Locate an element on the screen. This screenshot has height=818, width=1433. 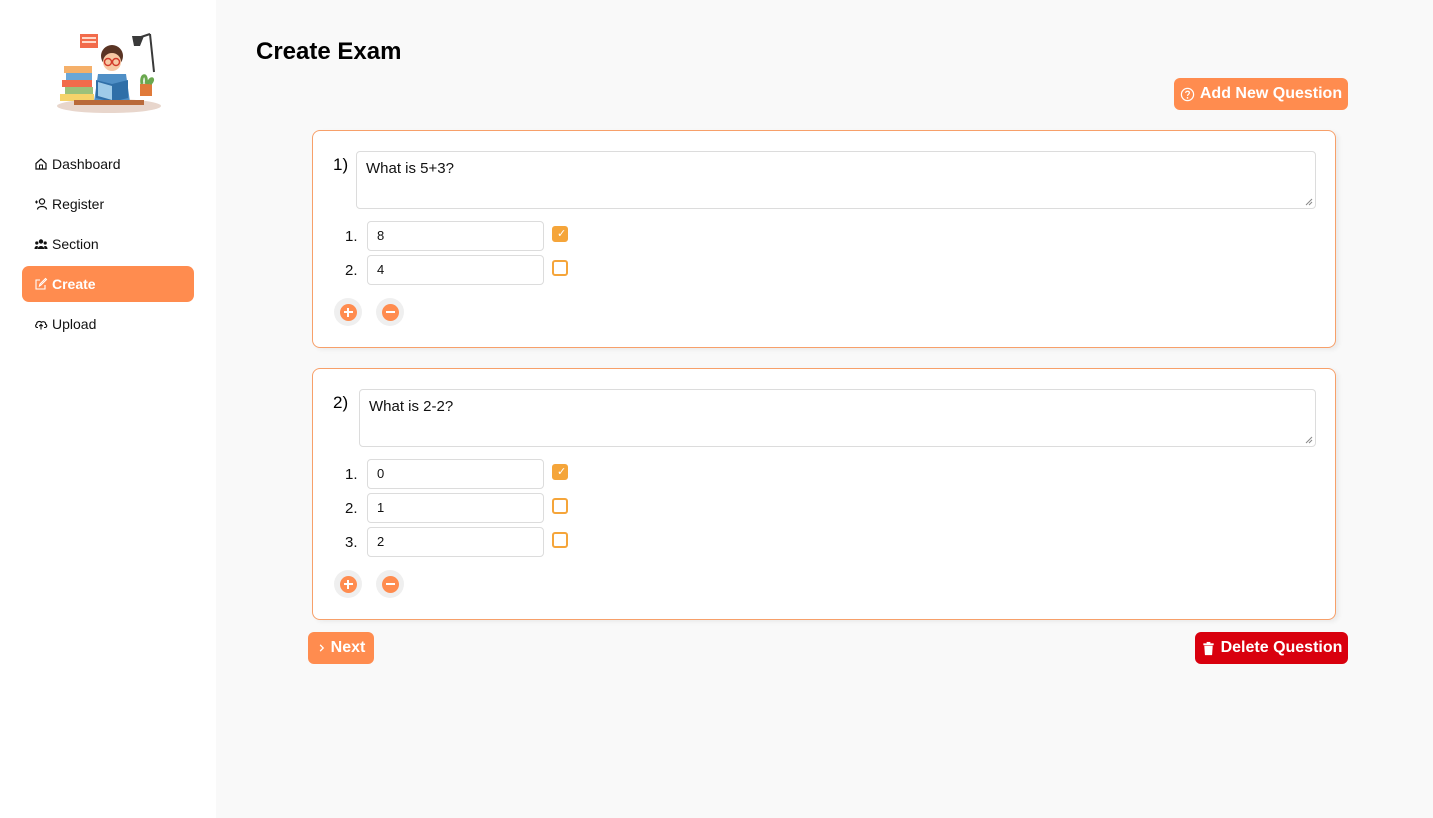
question-number: 1) is located at coordinates (341, 164).